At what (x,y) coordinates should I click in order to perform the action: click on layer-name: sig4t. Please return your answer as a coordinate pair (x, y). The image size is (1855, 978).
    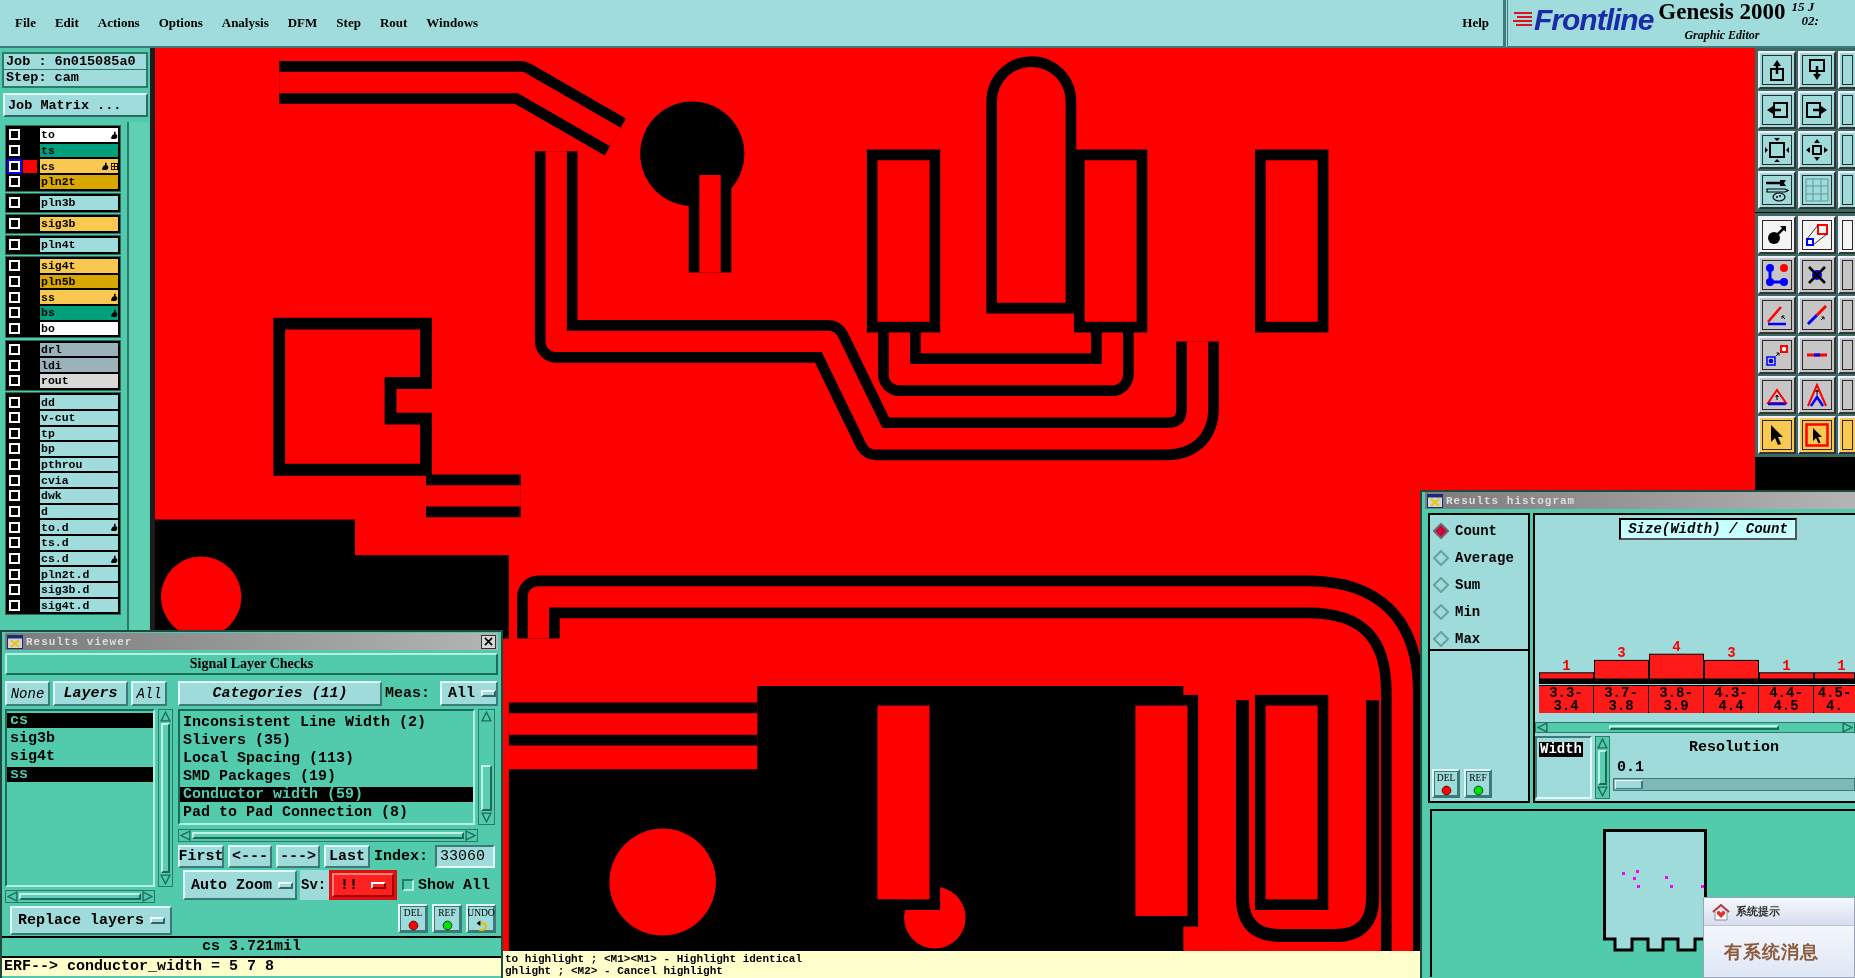
    Looking at the image, I should click on (79, 266).